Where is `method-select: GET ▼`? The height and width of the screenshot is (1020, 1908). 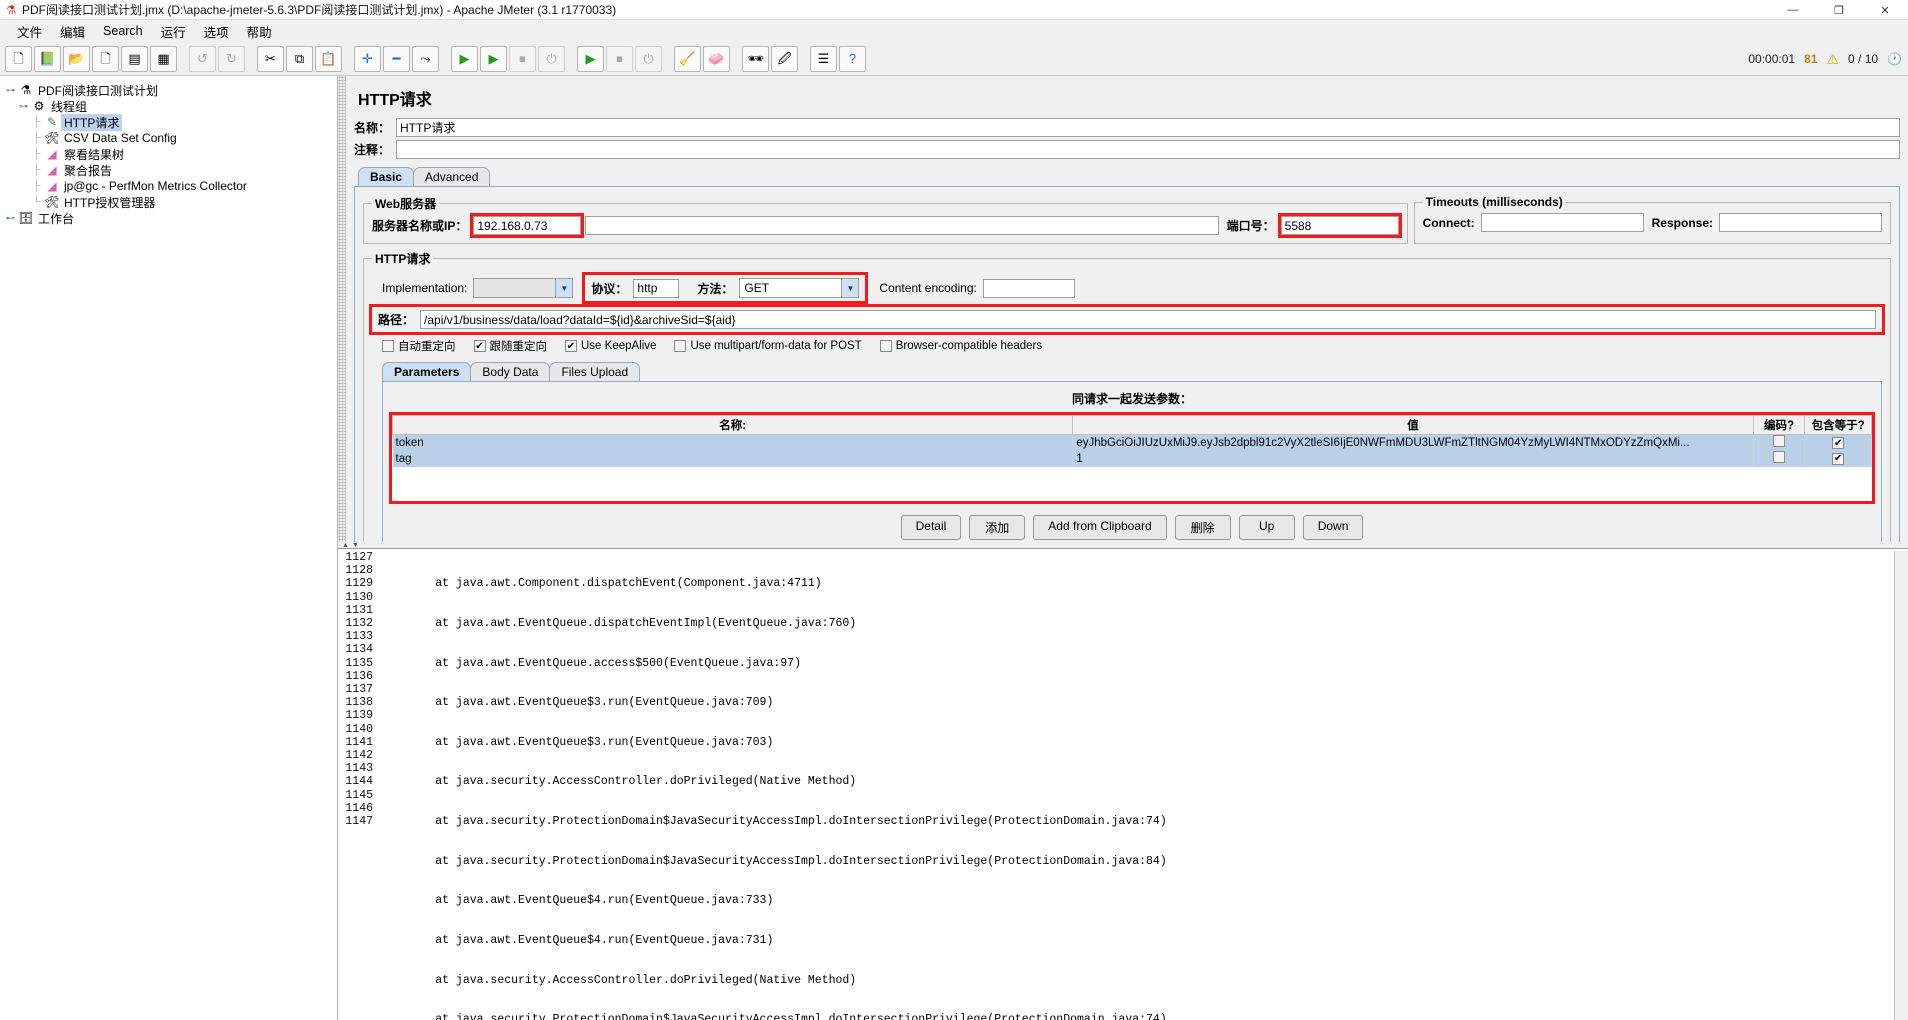
method-select: GET ▼ is located at coordinates (799, 288).